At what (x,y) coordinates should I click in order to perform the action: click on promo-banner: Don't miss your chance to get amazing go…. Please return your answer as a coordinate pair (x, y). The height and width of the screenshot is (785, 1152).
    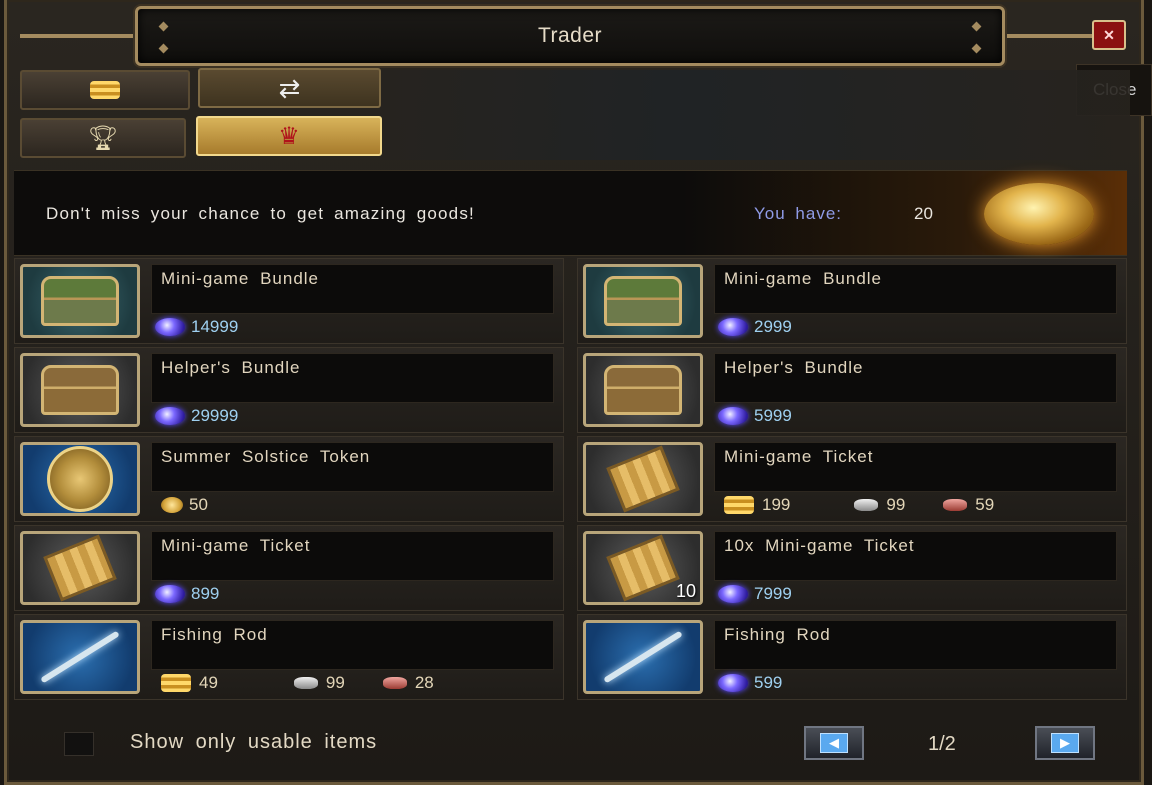
    Looking at the image, I should click on (570, 213).